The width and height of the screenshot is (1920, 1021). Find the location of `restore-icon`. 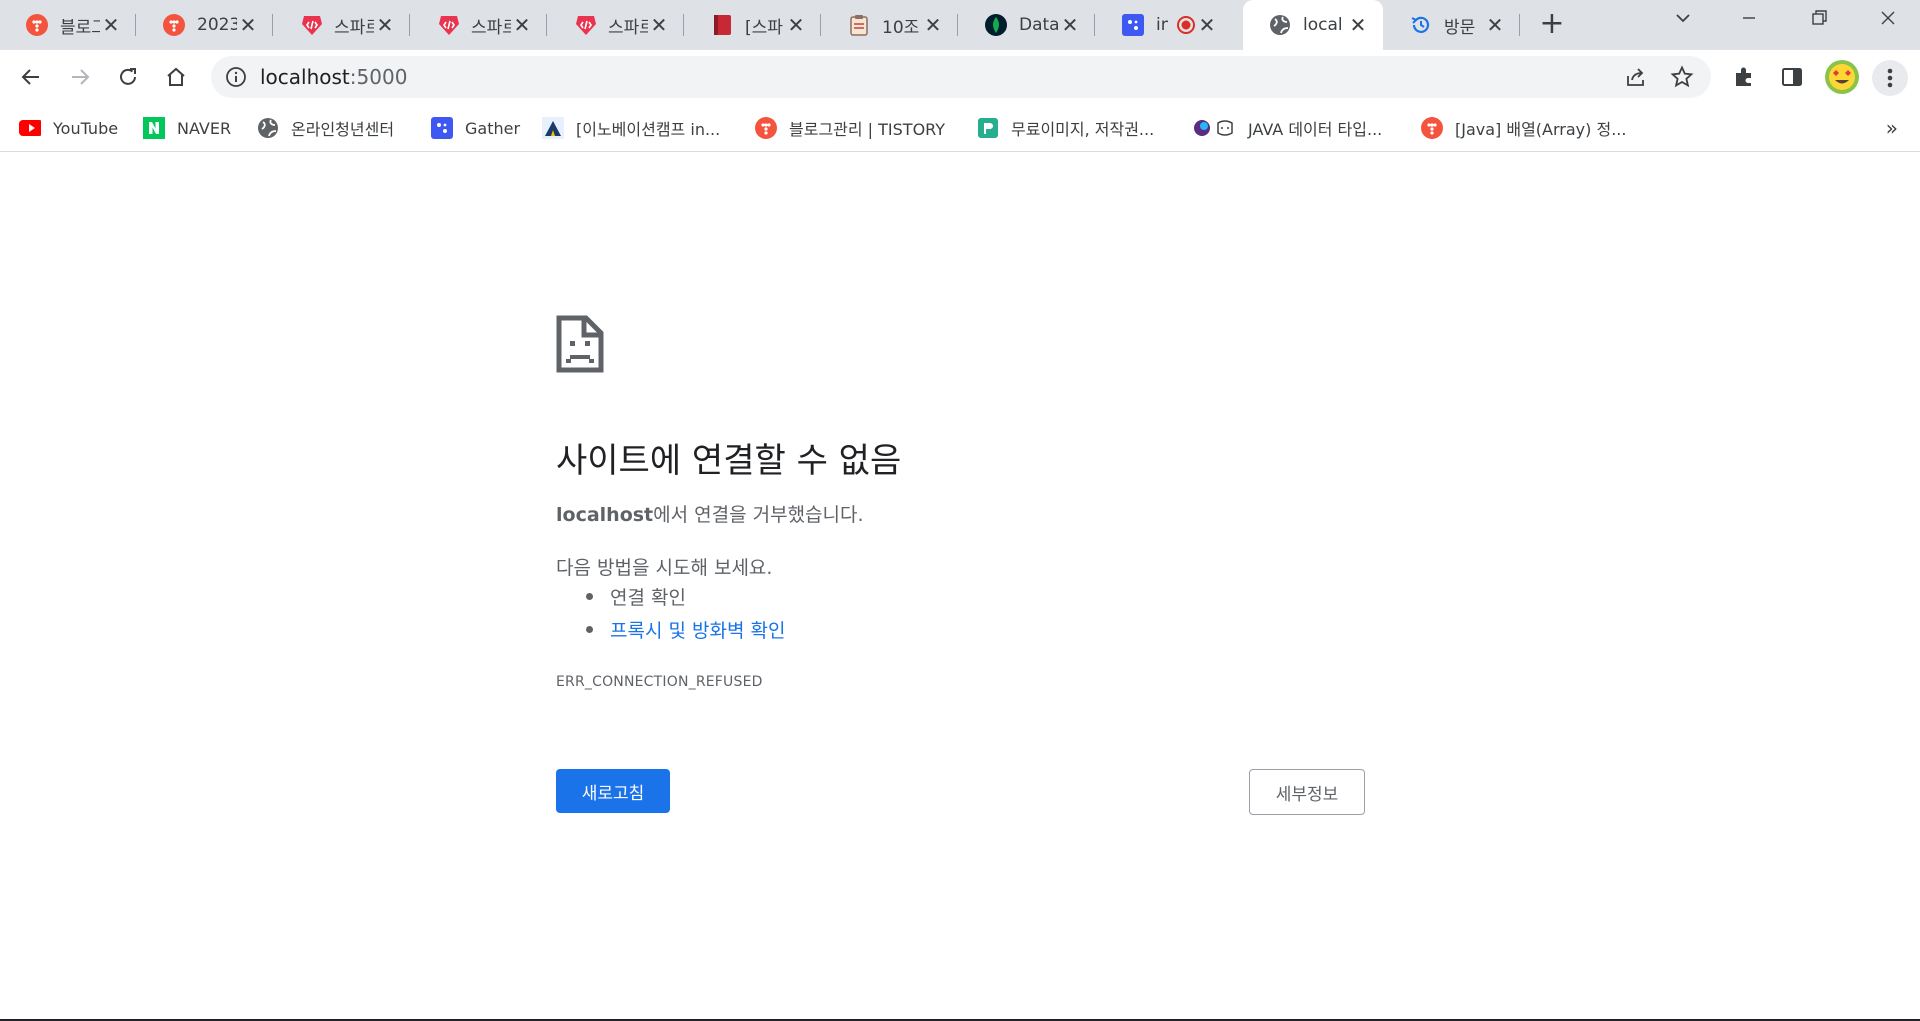

restore-icon is located at coordinates (1819, 21).